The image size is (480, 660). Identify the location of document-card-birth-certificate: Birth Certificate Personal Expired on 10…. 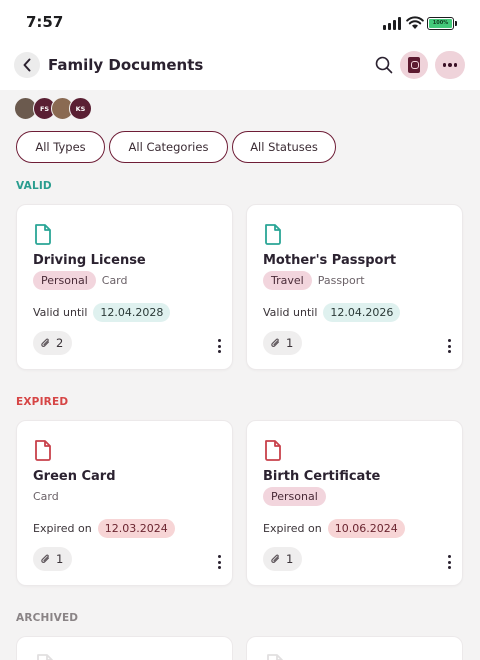
(354, 503).